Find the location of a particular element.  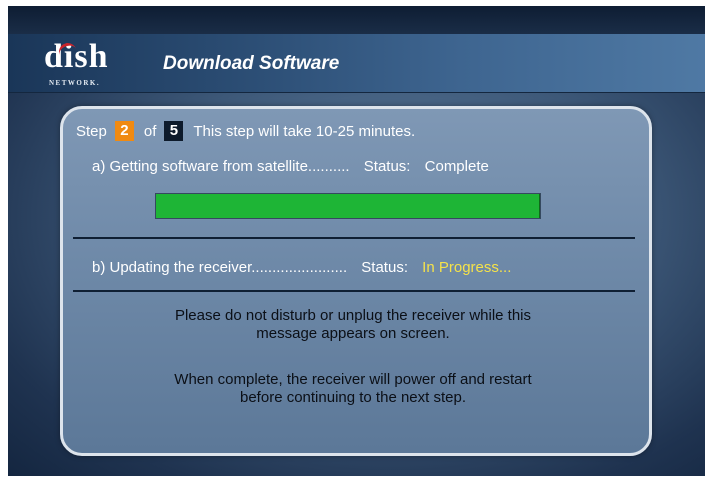

page-title: Download Software is located at coordinates (251, 63).